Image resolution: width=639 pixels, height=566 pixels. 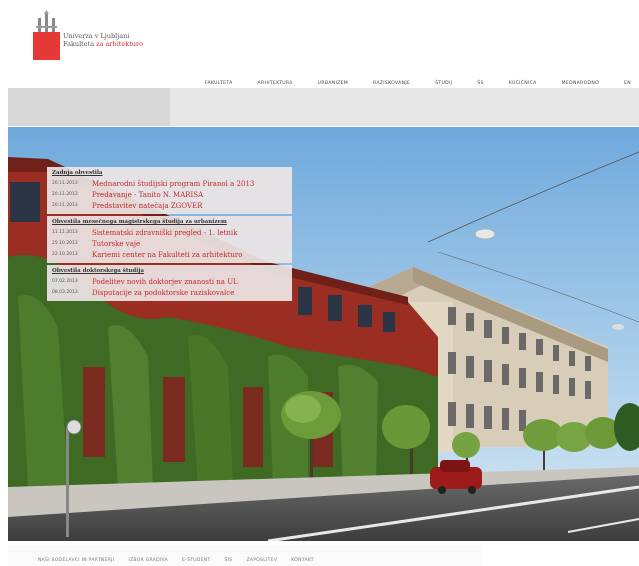 What do you see at coordinates (147, 206) in the screenshot?
I see `news-title-link: Predstavitev natečaja ZGOVER` at bounding box center [147, 206].